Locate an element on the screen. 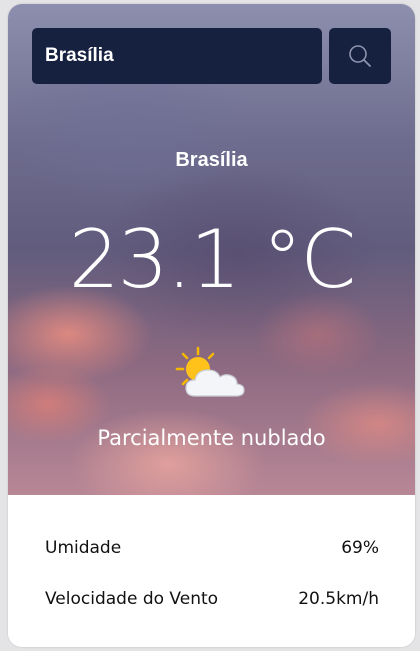 The height and width of the screenshot is (651, 420). search-button is located at coordinates (360, 56).